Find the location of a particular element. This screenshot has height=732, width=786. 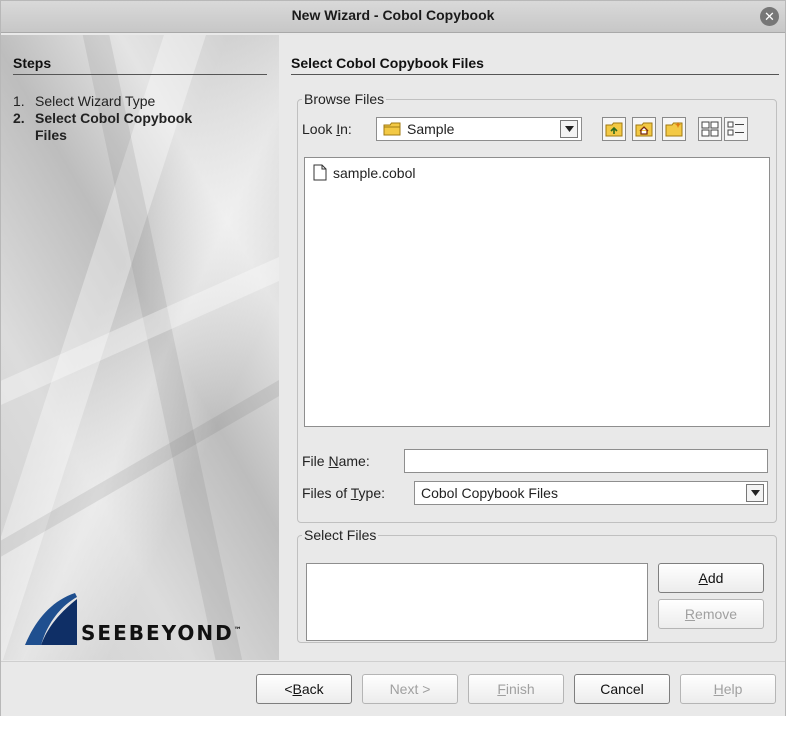

file-name-input is located at coordinates (586, 461).